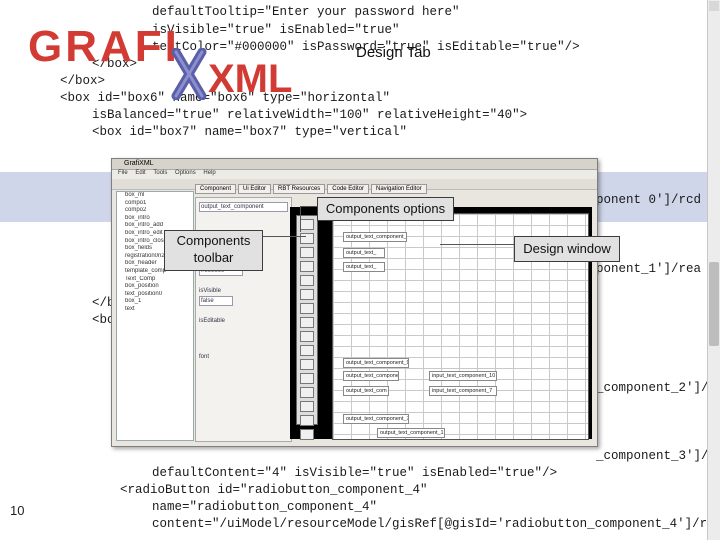 The width and height of the screenshot is (720, 540). What do you see at coordinates (155, 302) in the screenshot?
I see `tree-item: box_1` at bounding box center [155, 302].